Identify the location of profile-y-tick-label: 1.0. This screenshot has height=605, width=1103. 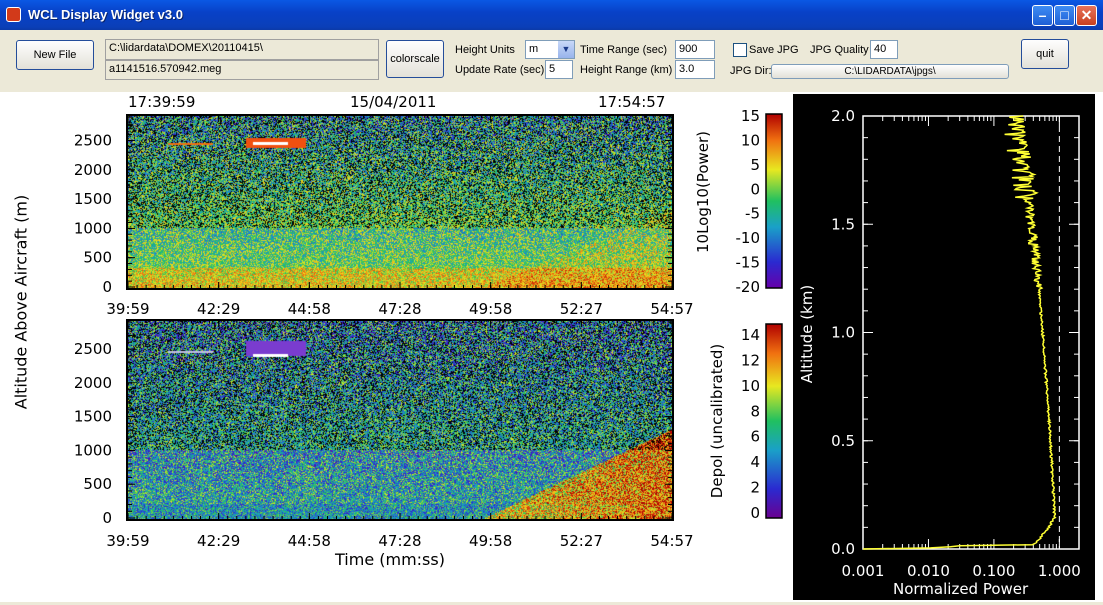
(843, 333).